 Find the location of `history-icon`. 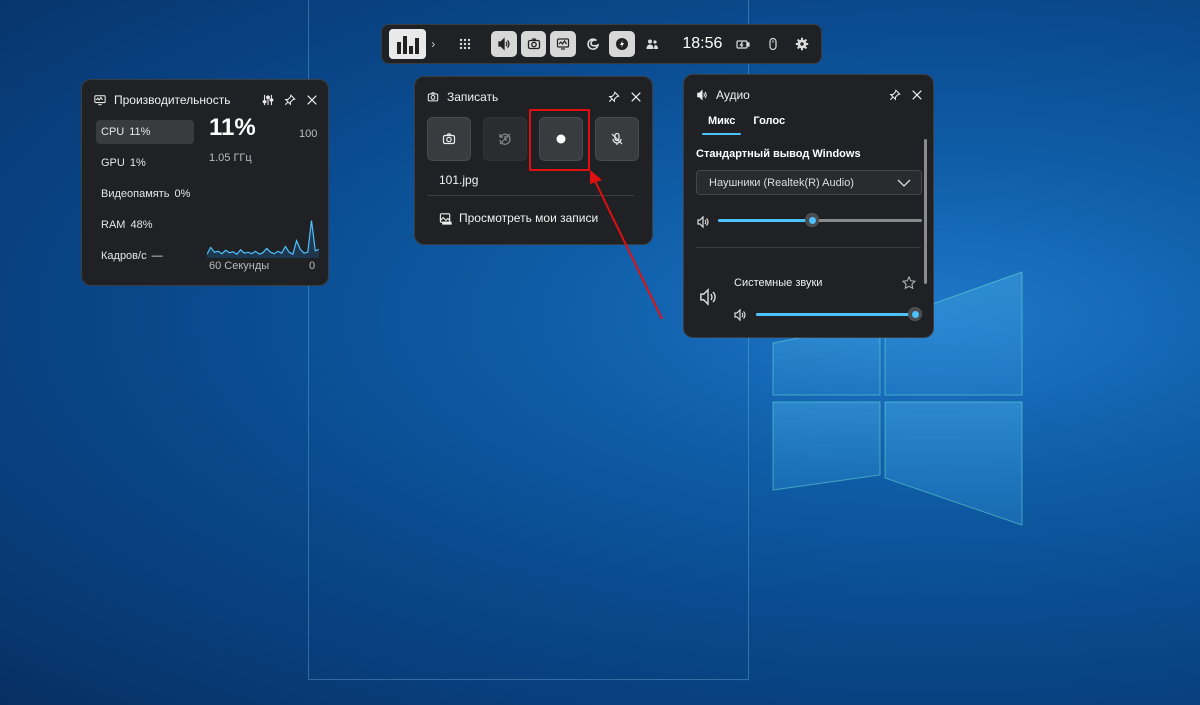

history-icon is located at coordinates (505, 139).